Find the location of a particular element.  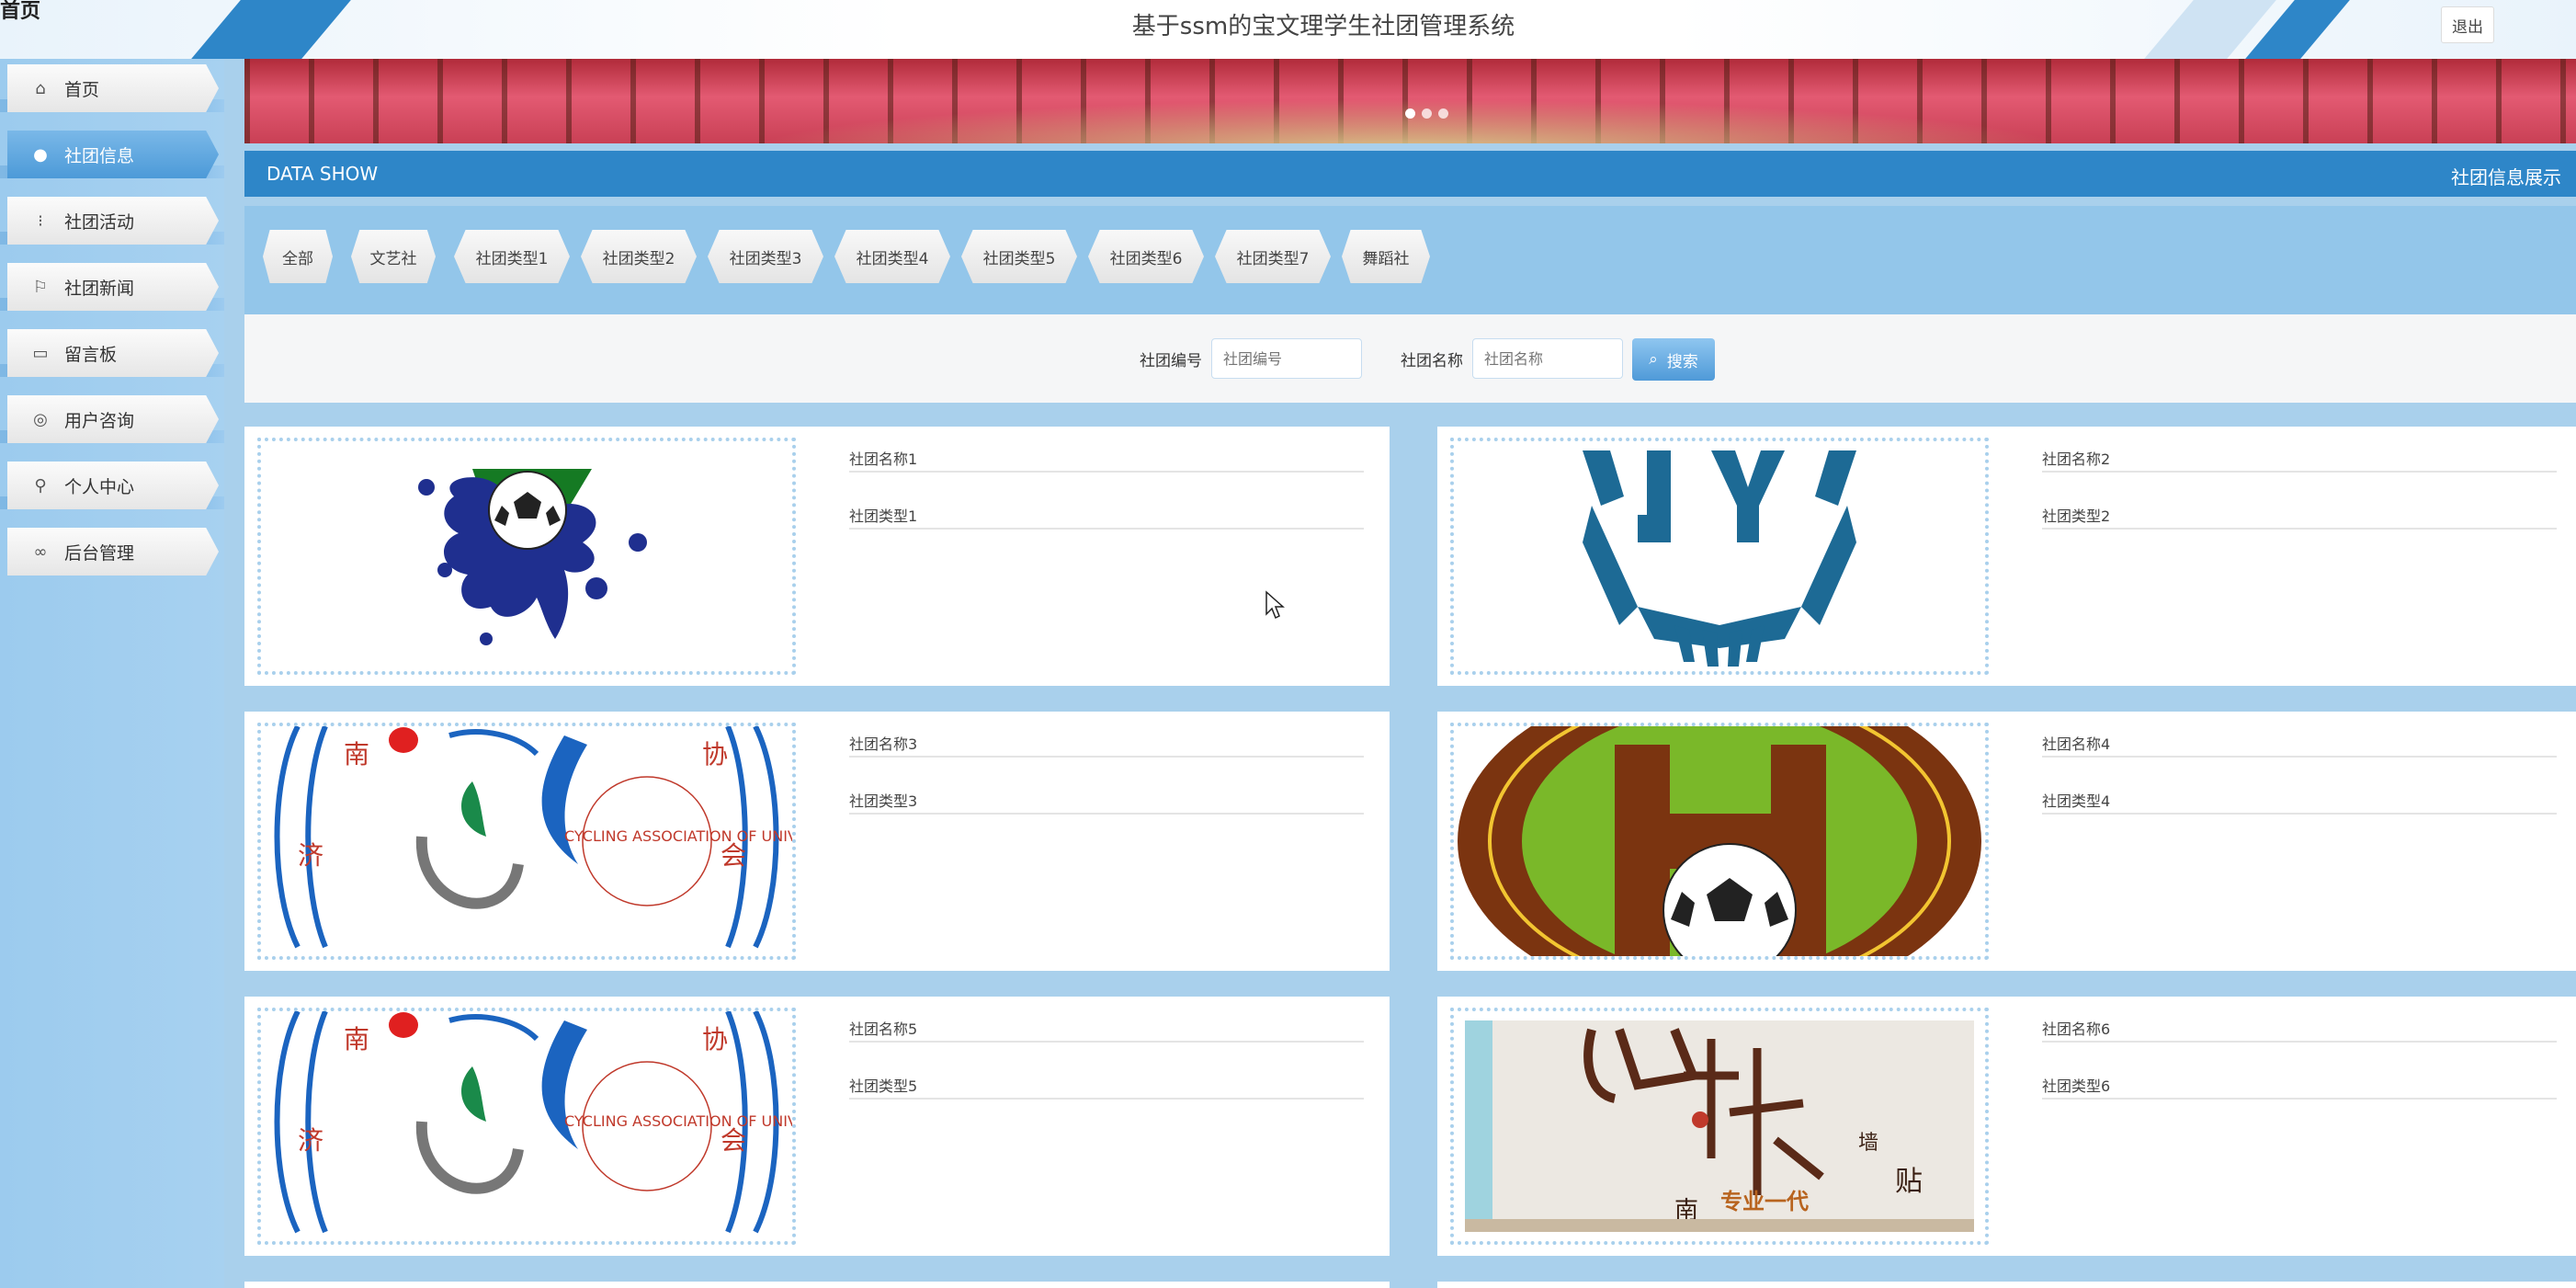

section-header: DATA SHOW 社团信息展示 is located at coordinates (1410, 174).